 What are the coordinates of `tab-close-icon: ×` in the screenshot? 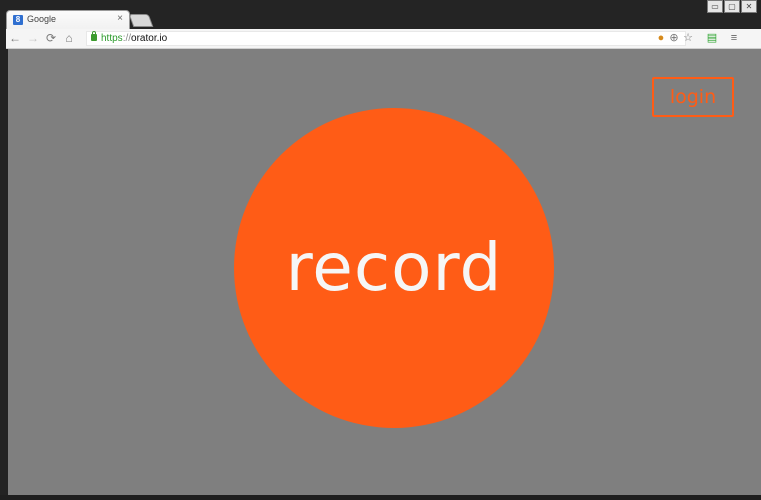 It's located at (120, 19).